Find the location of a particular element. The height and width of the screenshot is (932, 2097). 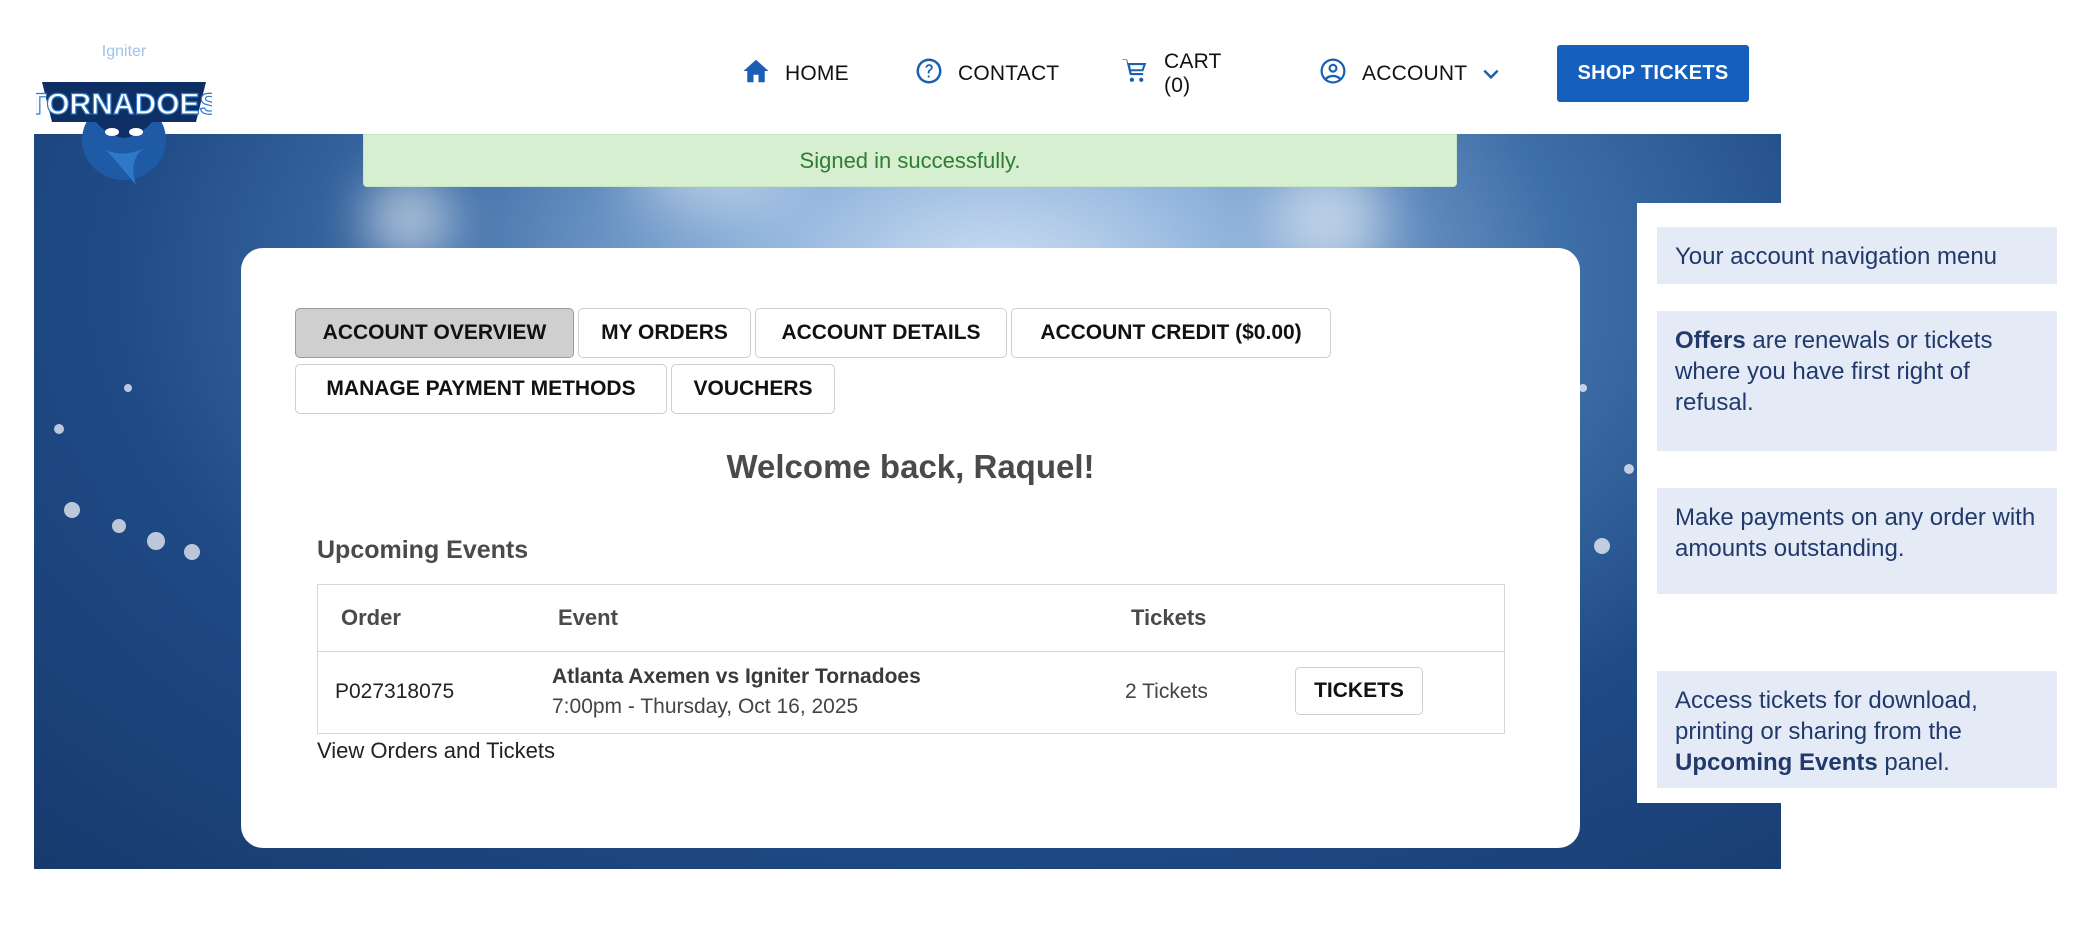

welcome-heading: Welcome back, Raquel! is located at coordinates (910, 466).